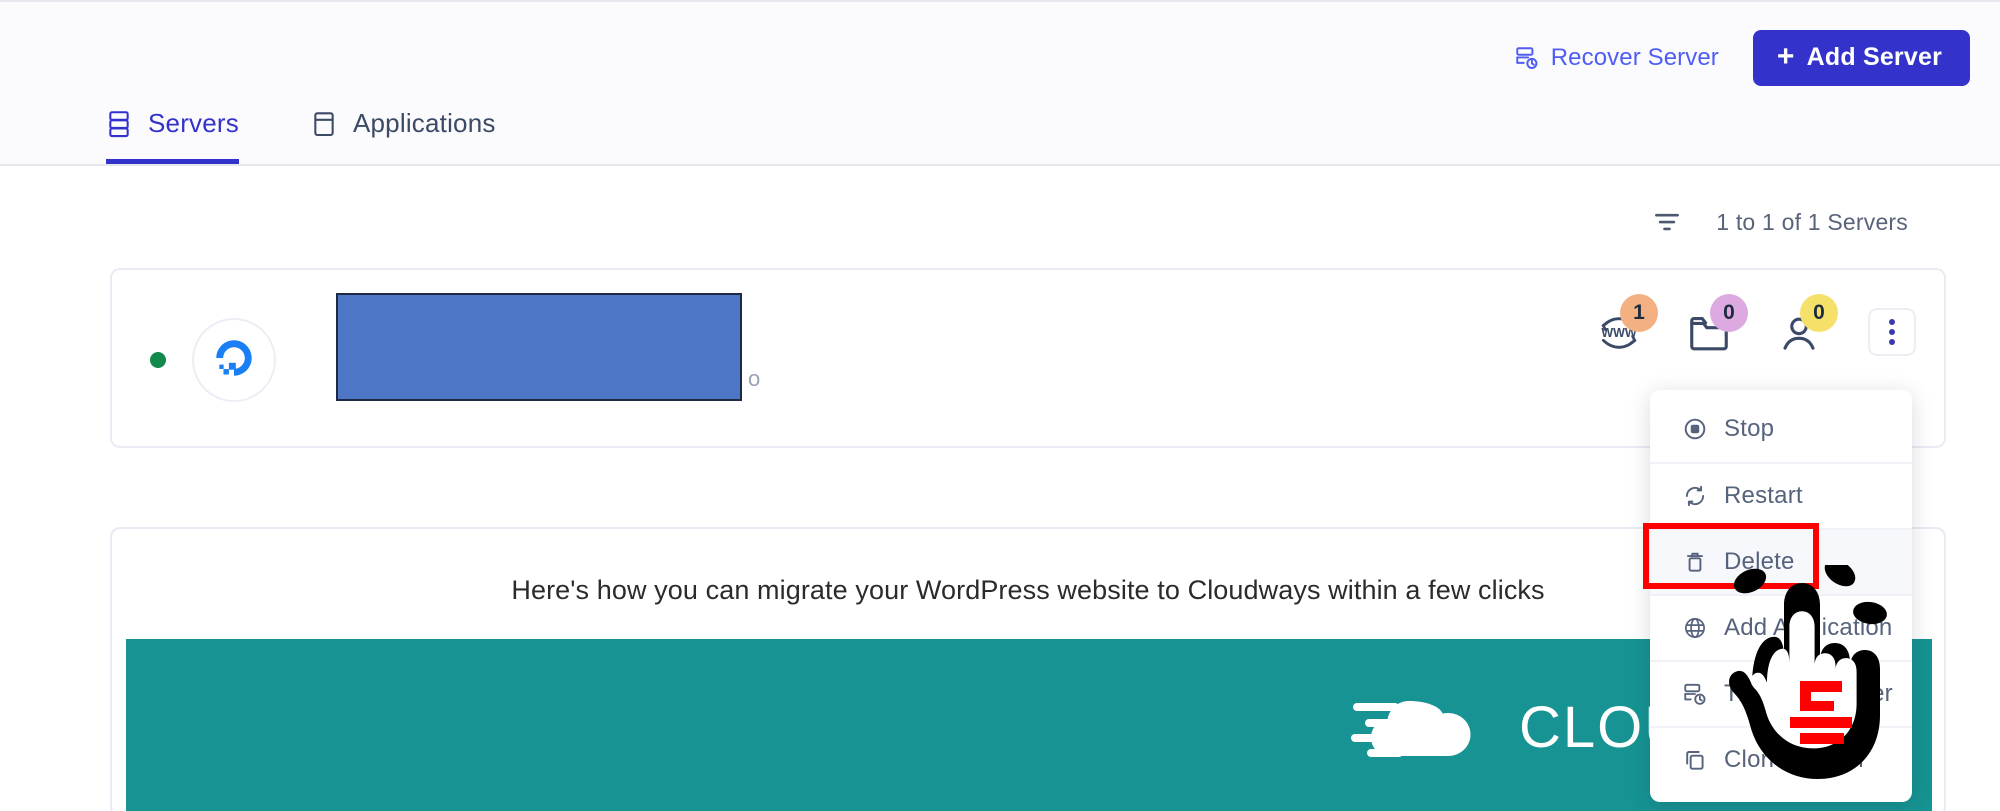 This screenshot has height=811, width=2000. What do you see at coordinates (754, 378) in the screenshot?
I see `server-meta-fragment: o` at bounding box center [754, 378].